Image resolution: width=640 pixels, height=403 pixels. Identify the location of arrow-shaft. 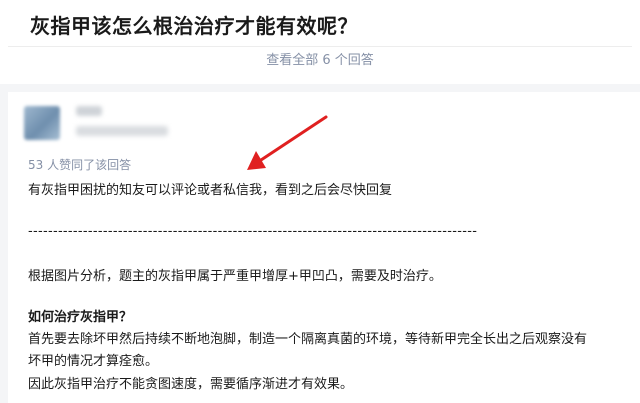
(292, 139).